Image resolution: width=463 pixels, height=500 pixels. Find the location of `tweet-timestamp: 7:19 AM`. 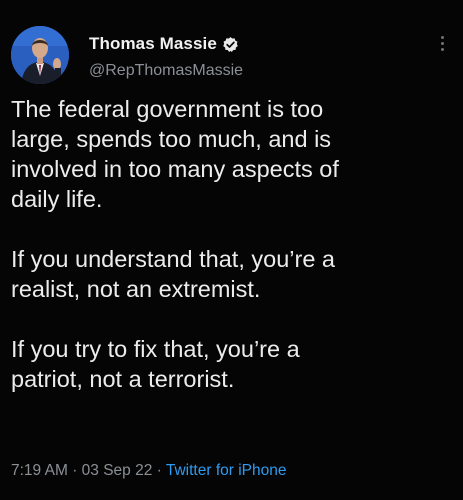

tweet-timestamp: 7:19 AM is located at coordinates (39, 470).